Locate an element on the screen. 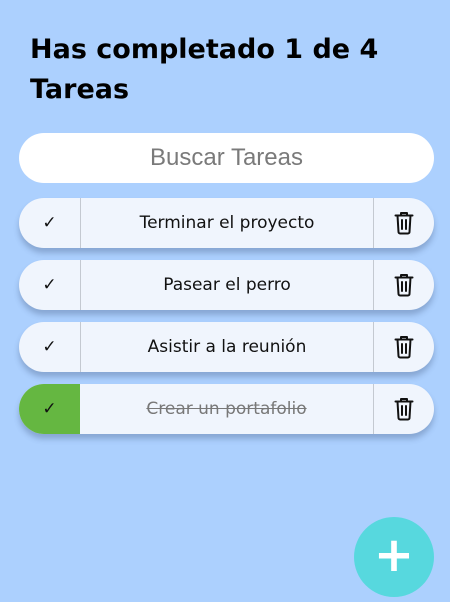  todo-text: Pasear el perro is located at coordinates (227, 285).